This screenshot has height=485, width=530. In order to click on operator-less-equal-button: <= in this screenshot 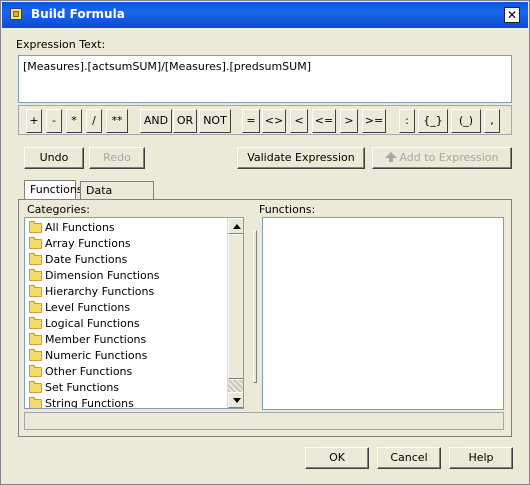, I will do `click(324, 121)`.